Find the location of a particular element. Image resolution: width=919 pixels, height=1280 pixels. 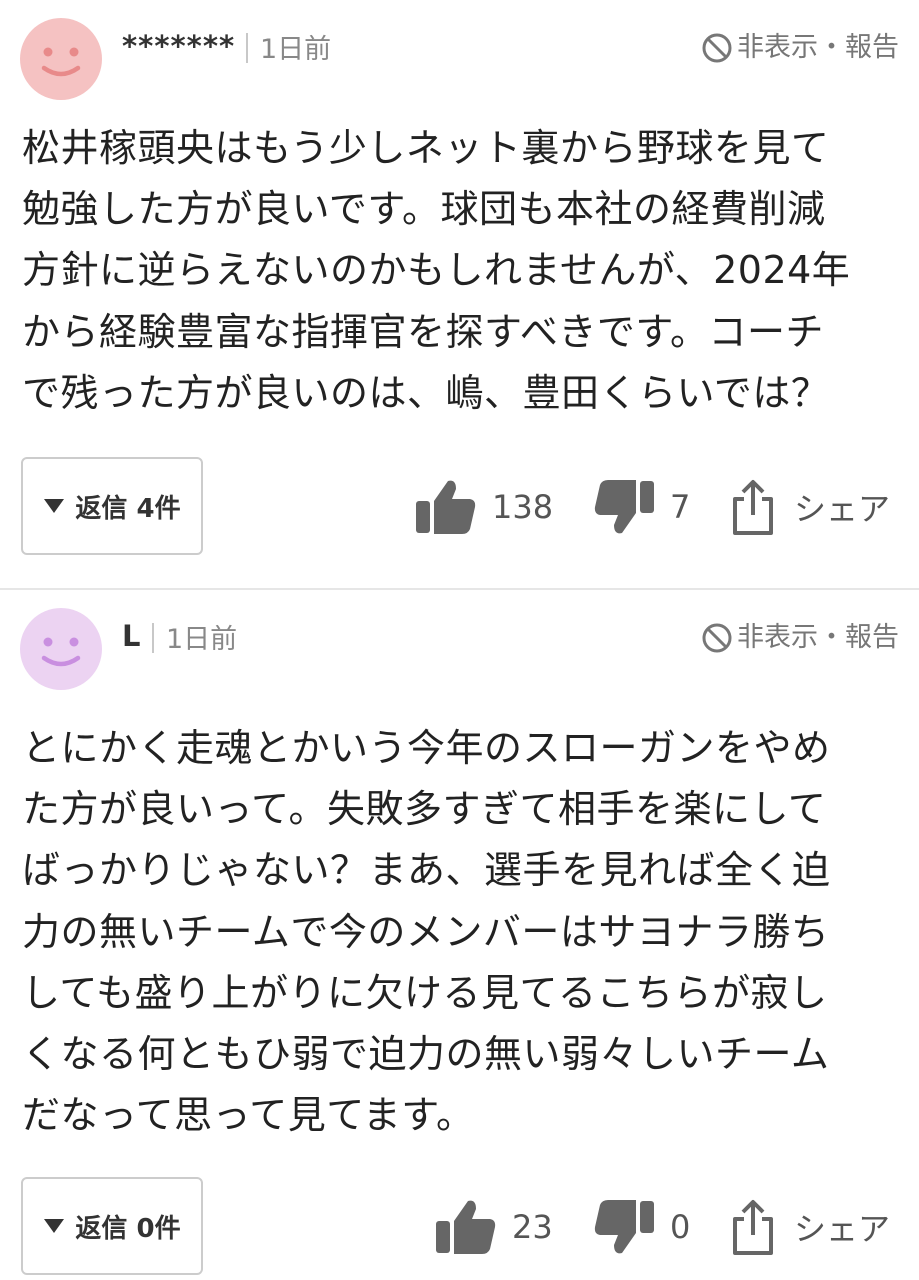

dislike-count: 0 is located at coordinates (680, 1227).